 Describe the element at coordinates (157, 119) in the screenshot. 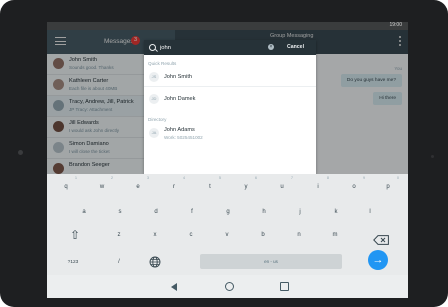

I see `directory-title: Directory` at that location.